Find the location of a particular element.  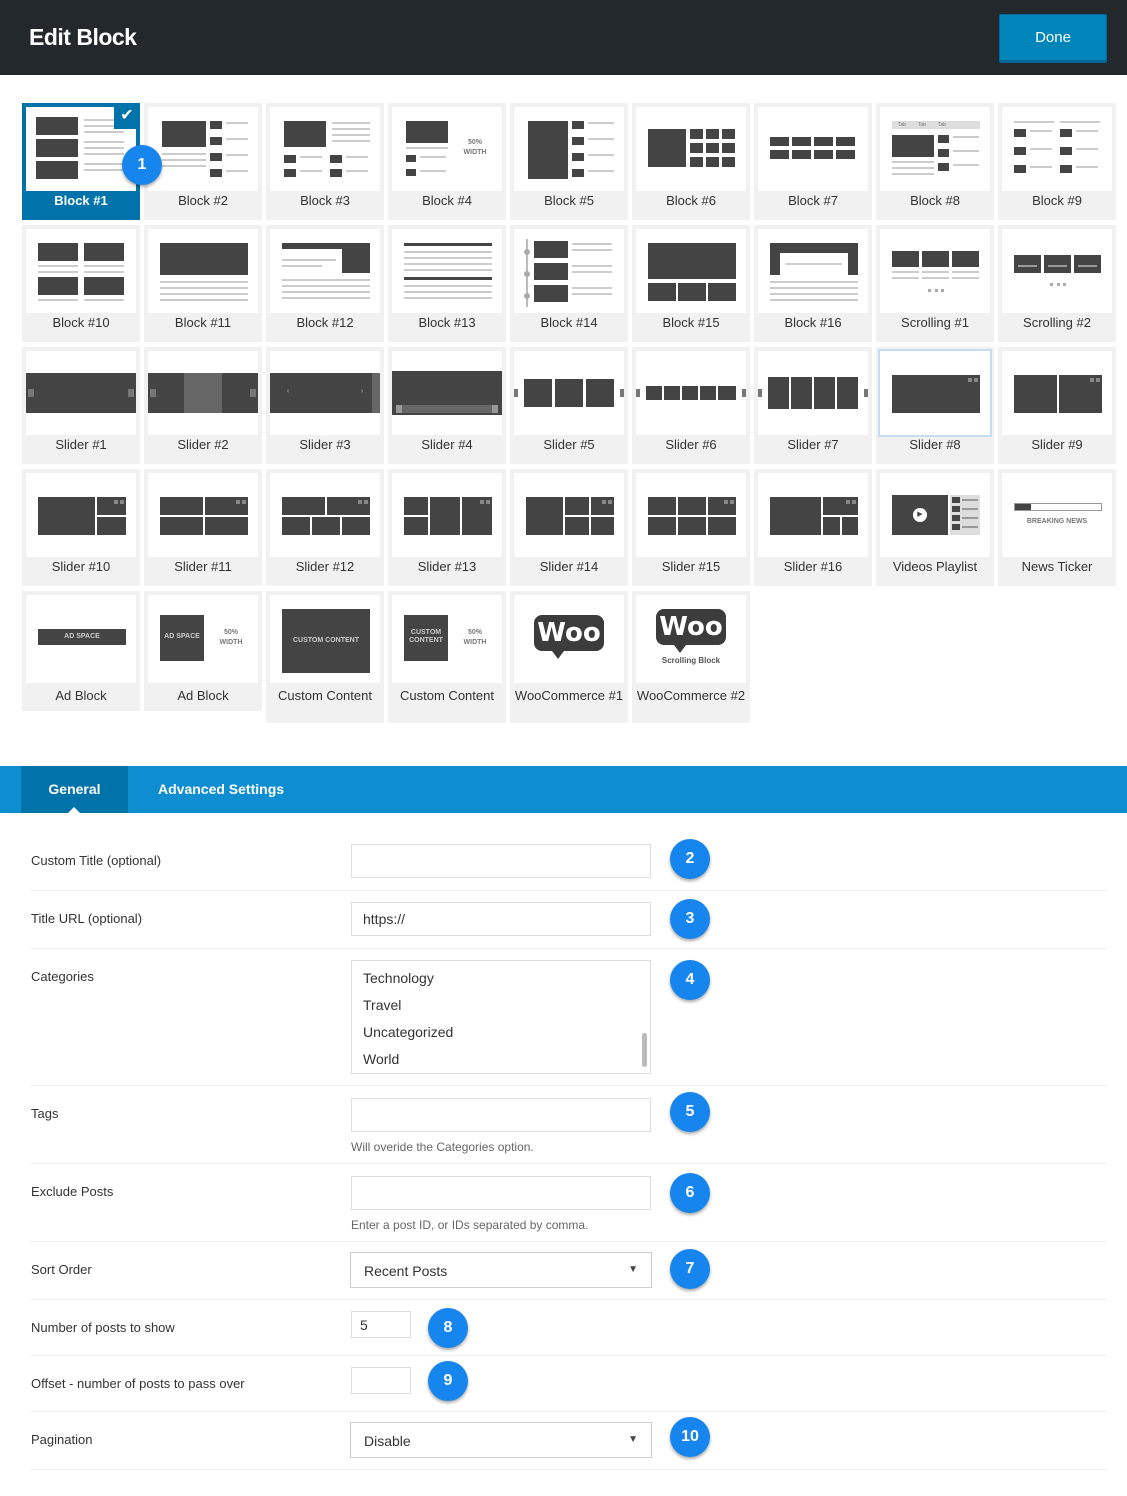

tile-block-13: Block #13 is located at coordinates (447, 283).